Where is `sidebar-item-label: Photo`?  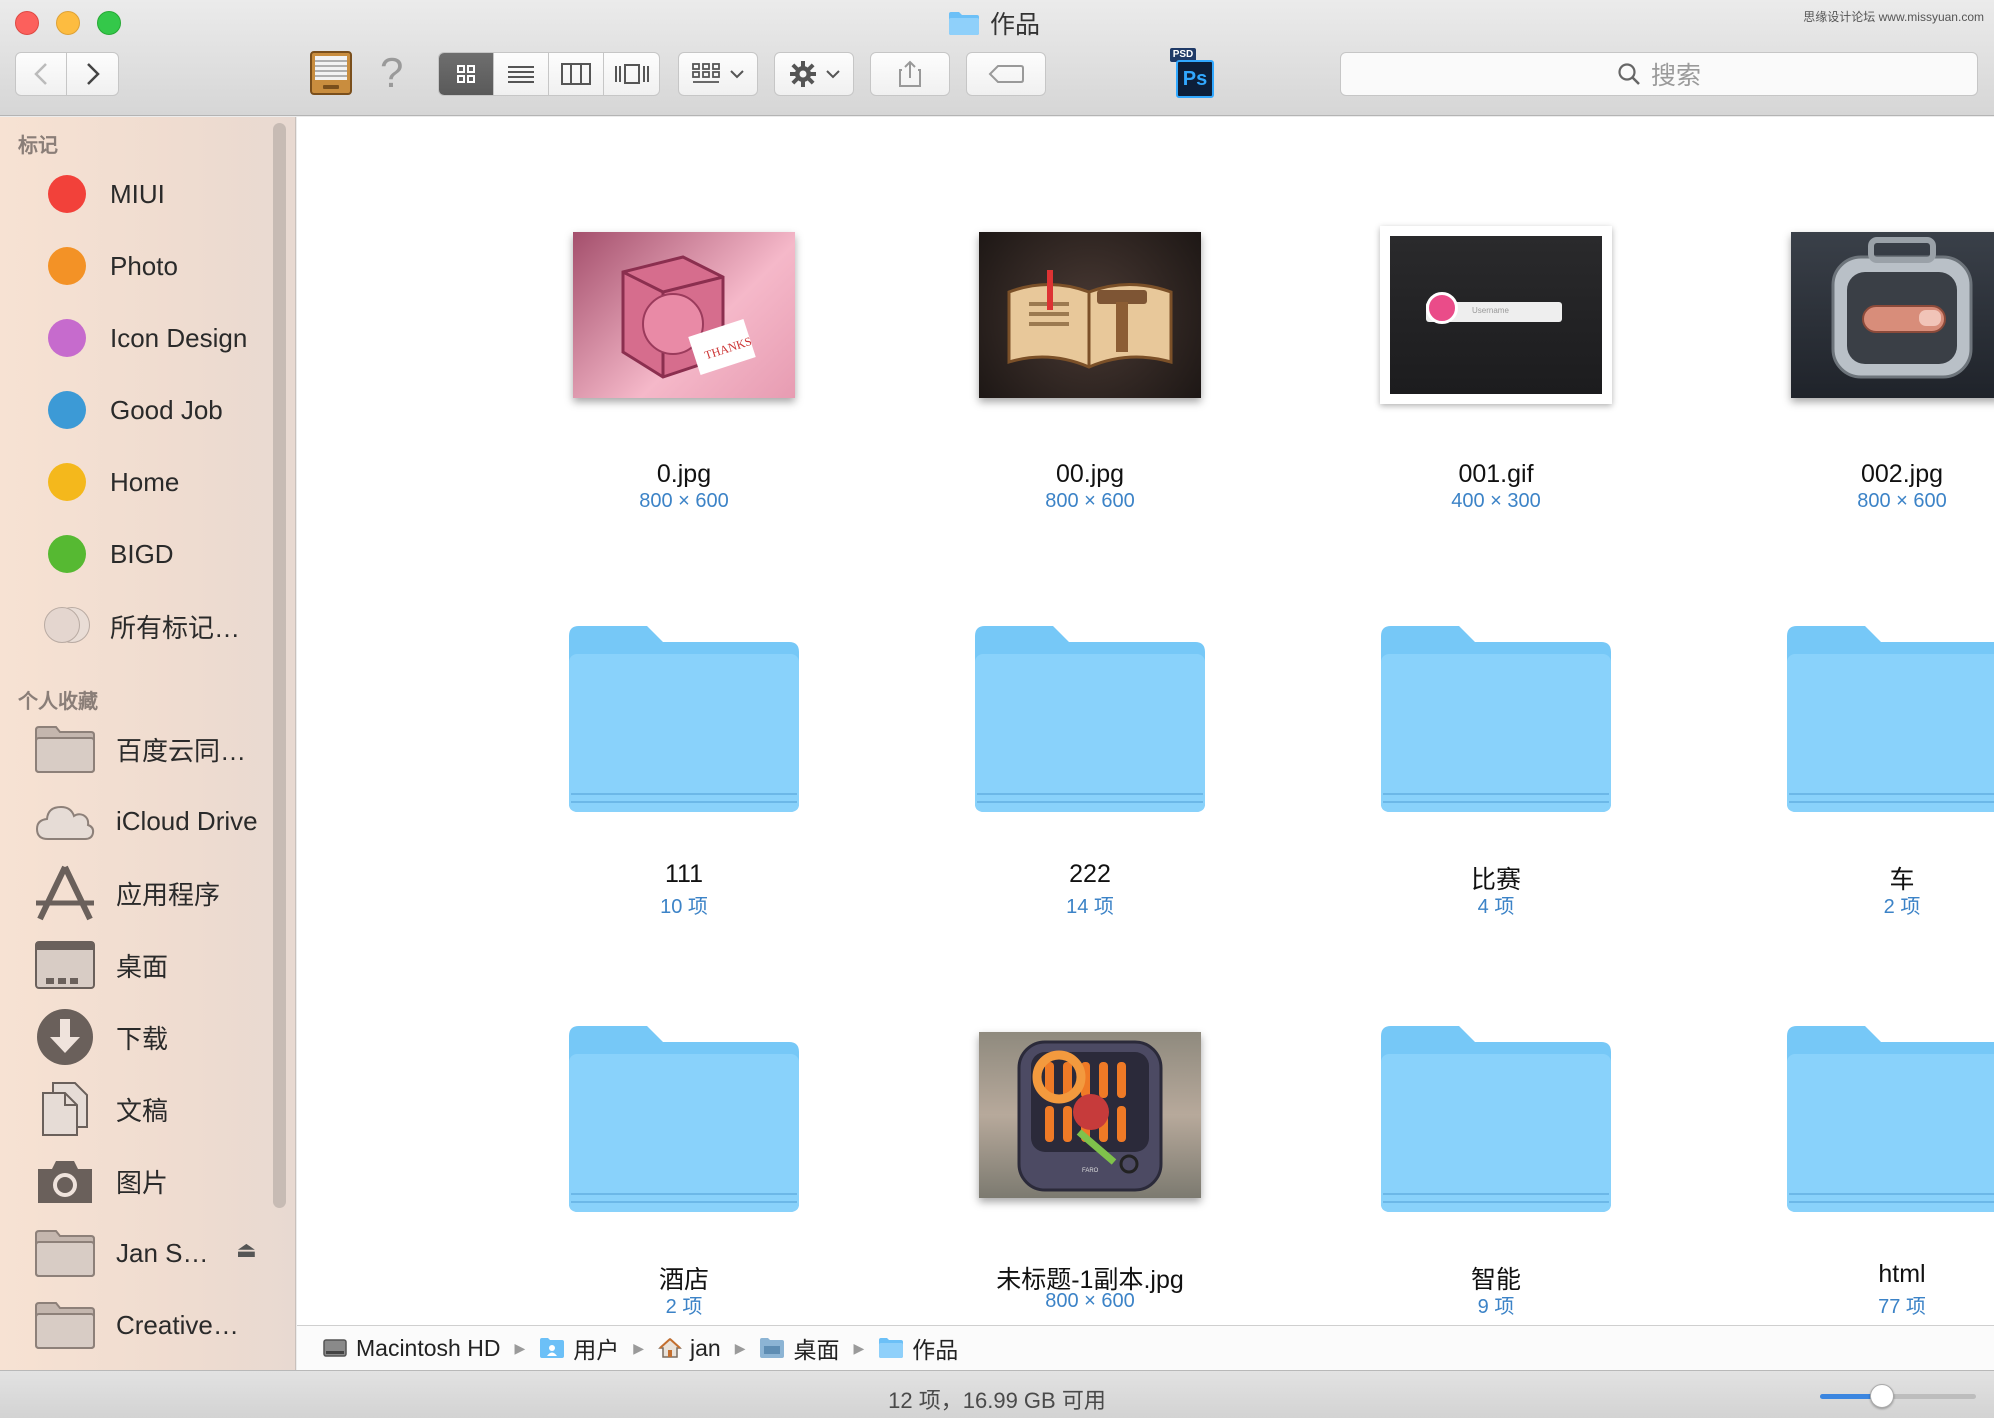 sidebar-item-label: Photo is located at coordinates (144, 265).